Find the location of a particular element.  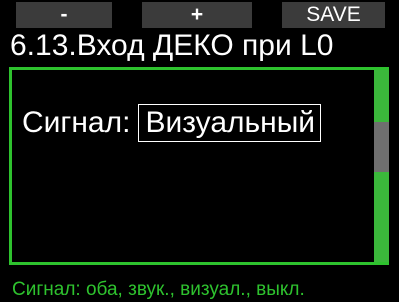

scroll-thumb is located at coordinates (381, 147).